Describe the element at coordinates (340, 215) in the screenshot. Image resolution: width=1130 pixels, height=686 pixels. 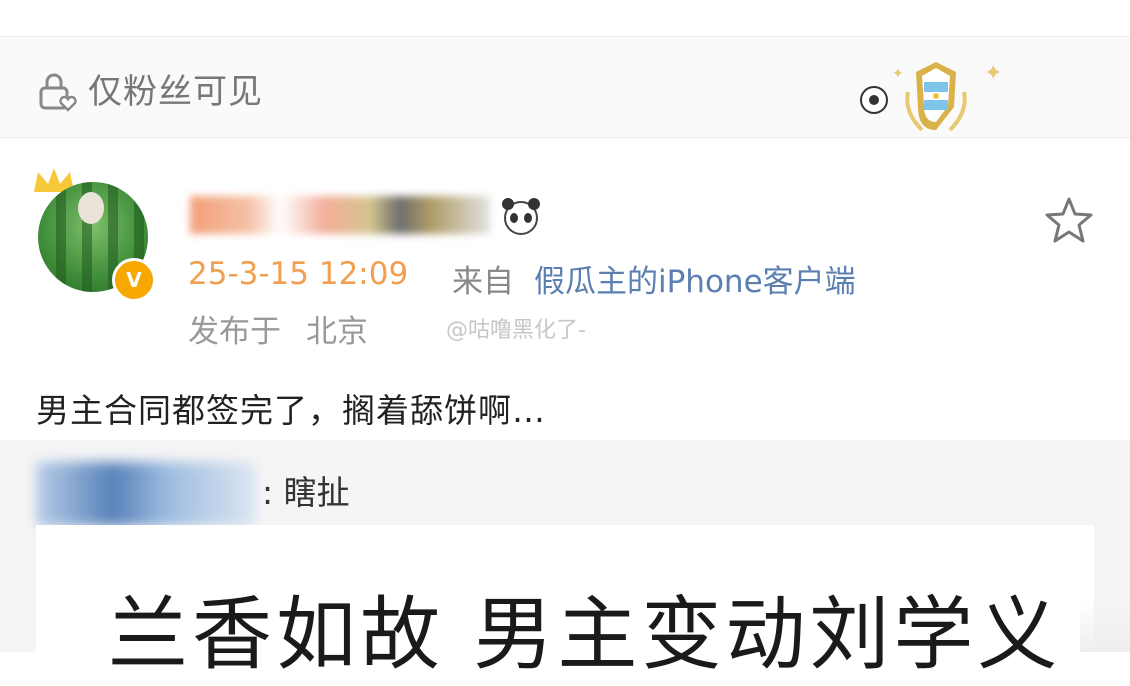
I see `username-blurred` at that location.